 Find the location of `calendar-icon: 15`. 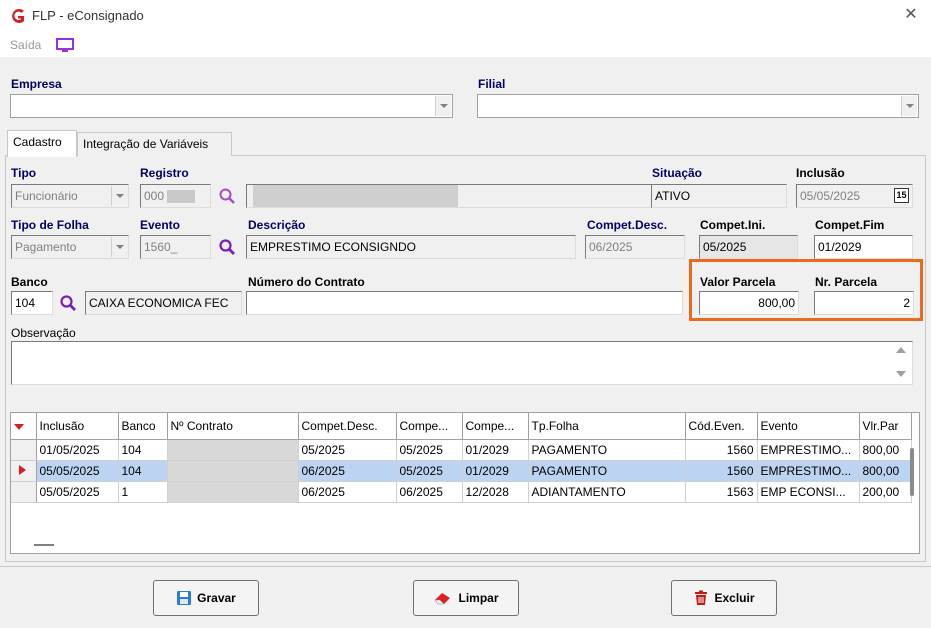

calendar-icon: 15 is located at coordinates (901, 195).